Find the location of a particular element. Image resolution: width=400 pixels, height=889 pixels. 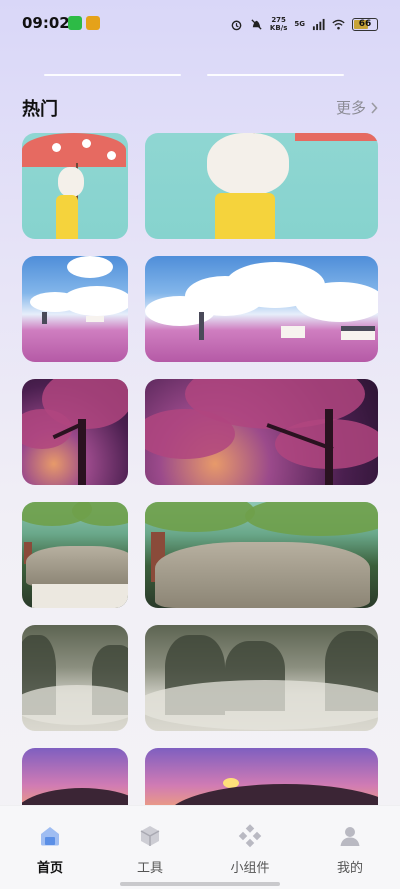

wallpaper-thumb-lavender-small is located at coordinates (75, 309).